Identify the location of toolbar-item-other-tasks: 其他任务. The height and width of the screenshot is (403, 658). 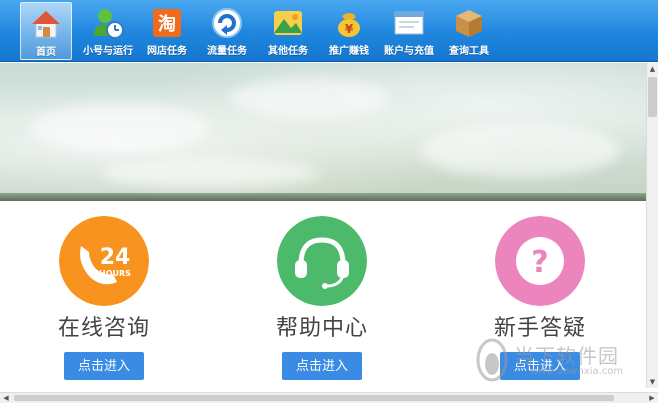
(288, 31).